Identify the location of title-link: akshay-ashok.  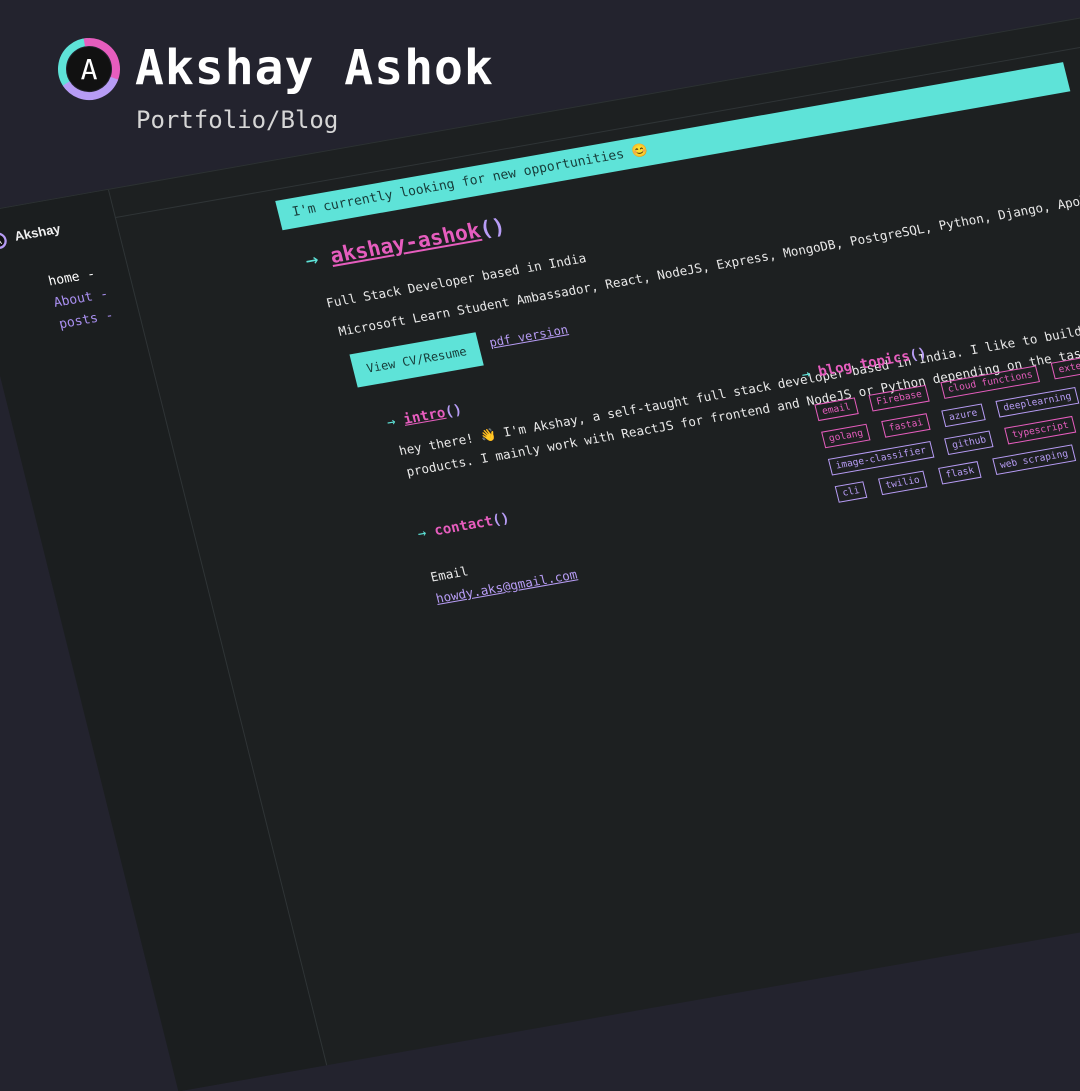
(405, 243).